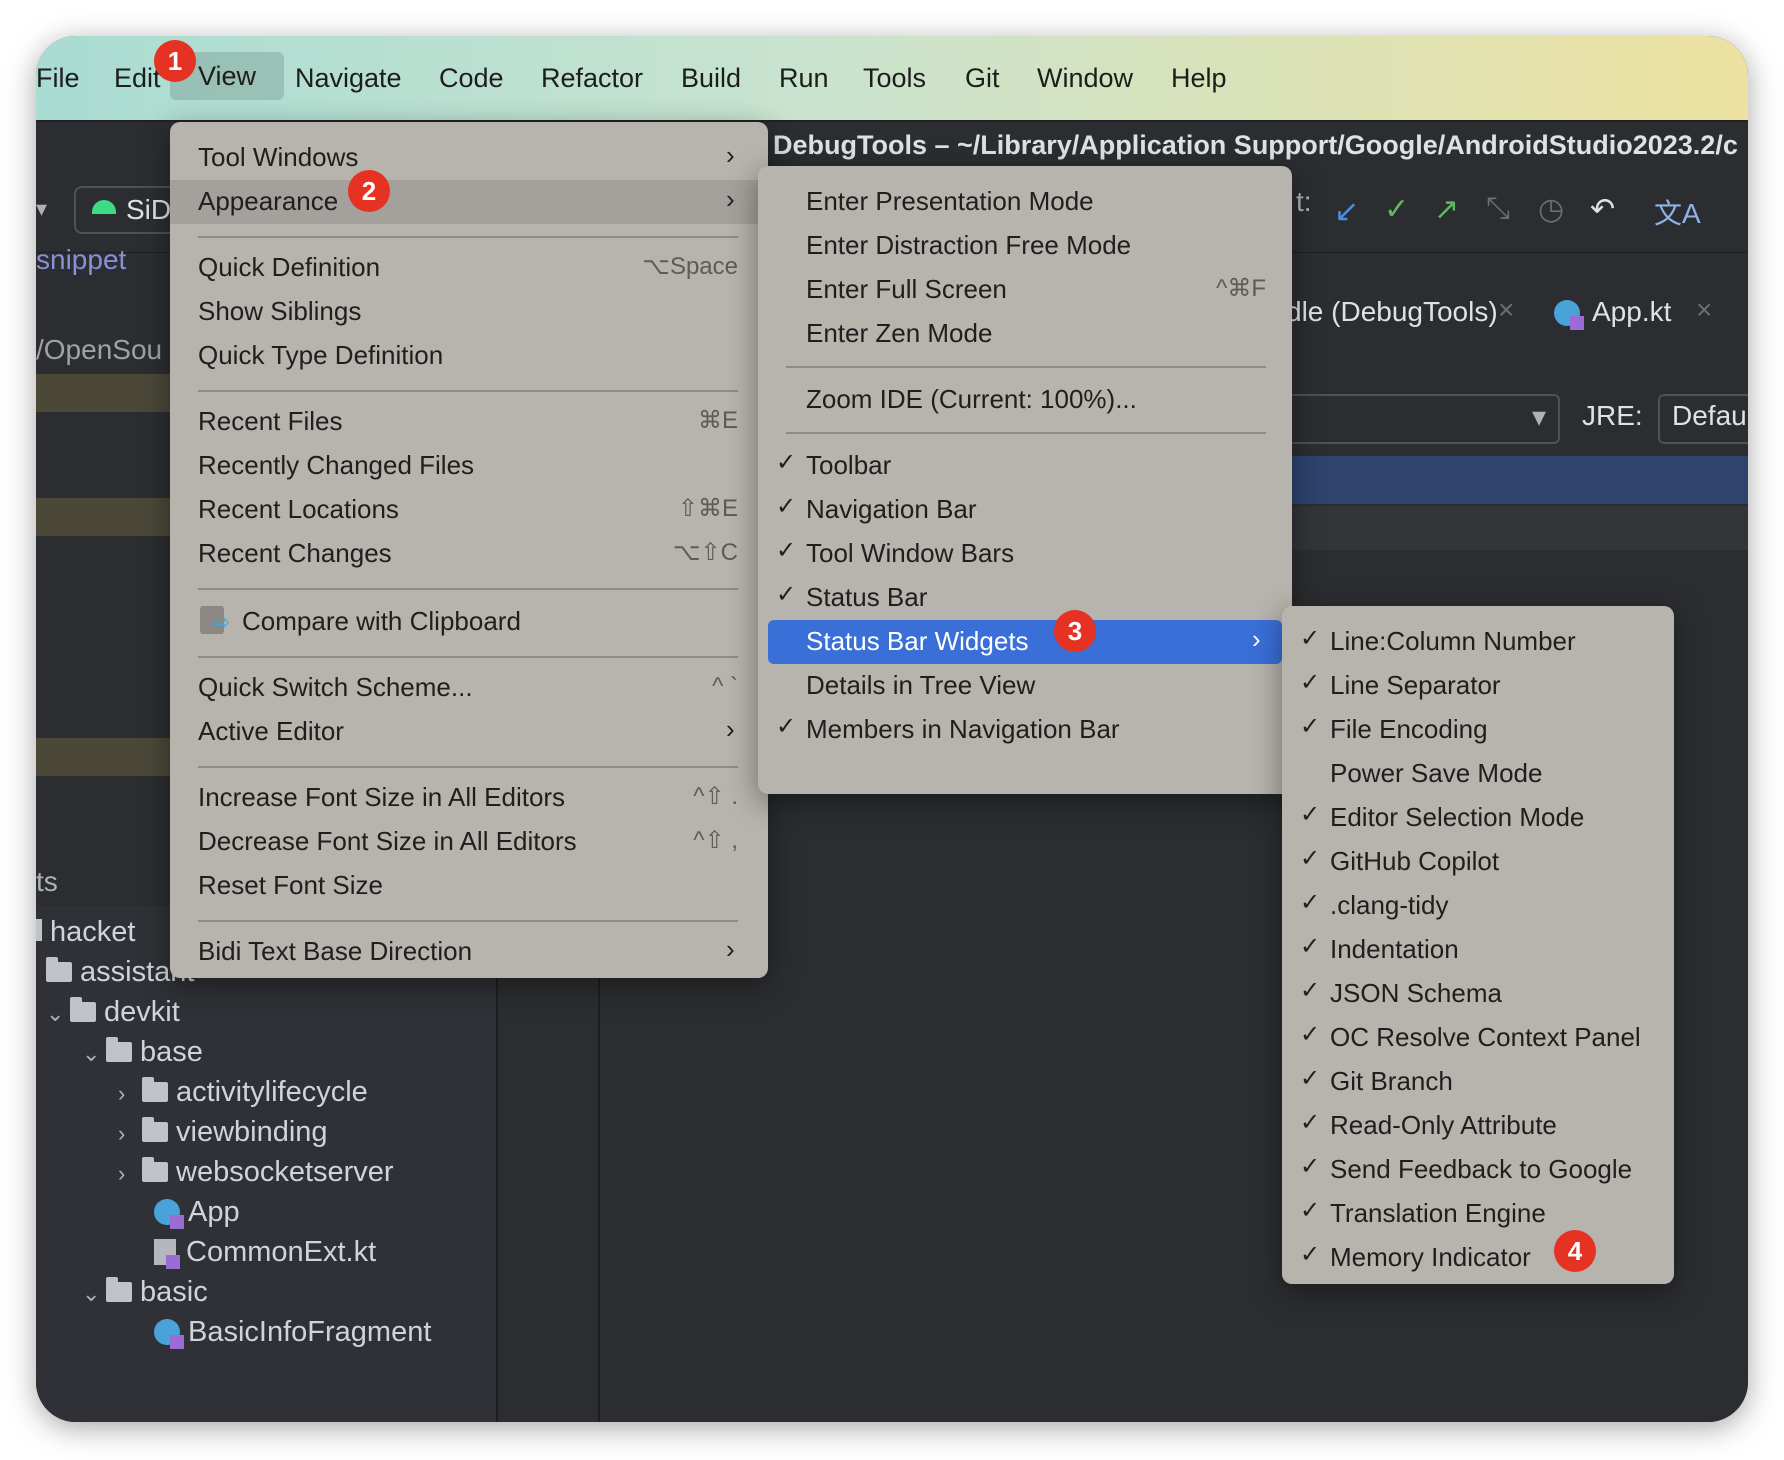 The width and height of the screenshot is (1784, 1460). I want to click on menu-item-compare-with-clipboard: Compare with Clipboard, so click(490, 621).